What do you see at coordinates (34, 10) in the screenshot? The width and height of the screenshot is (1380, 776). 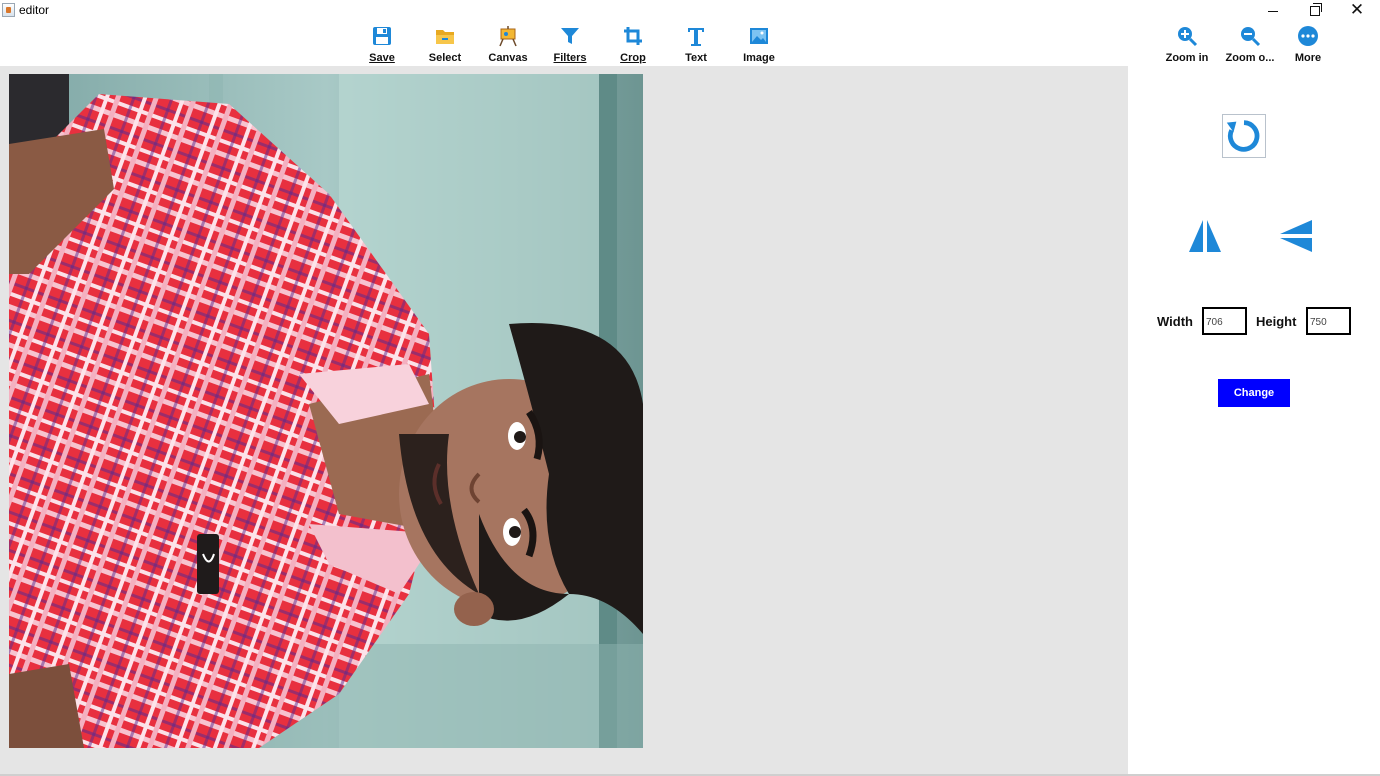 I see `window-title: editor` at bounding box center [34, 10].